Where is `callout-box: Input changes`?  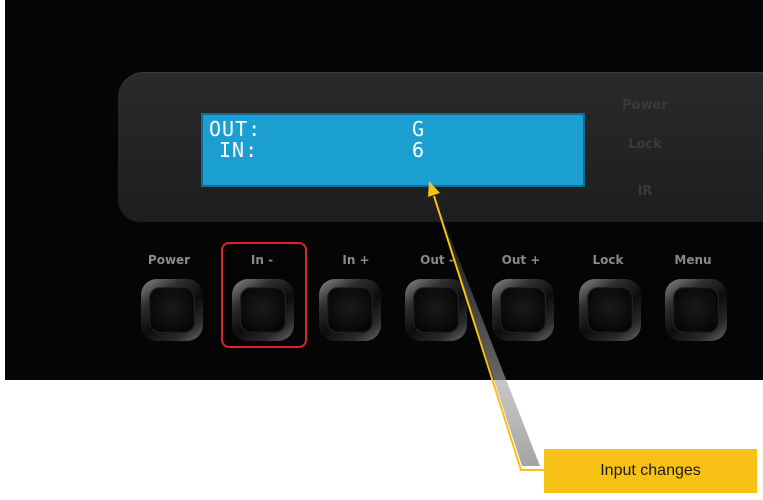 callout-box: Input changes is located at coordinates (650, 471).